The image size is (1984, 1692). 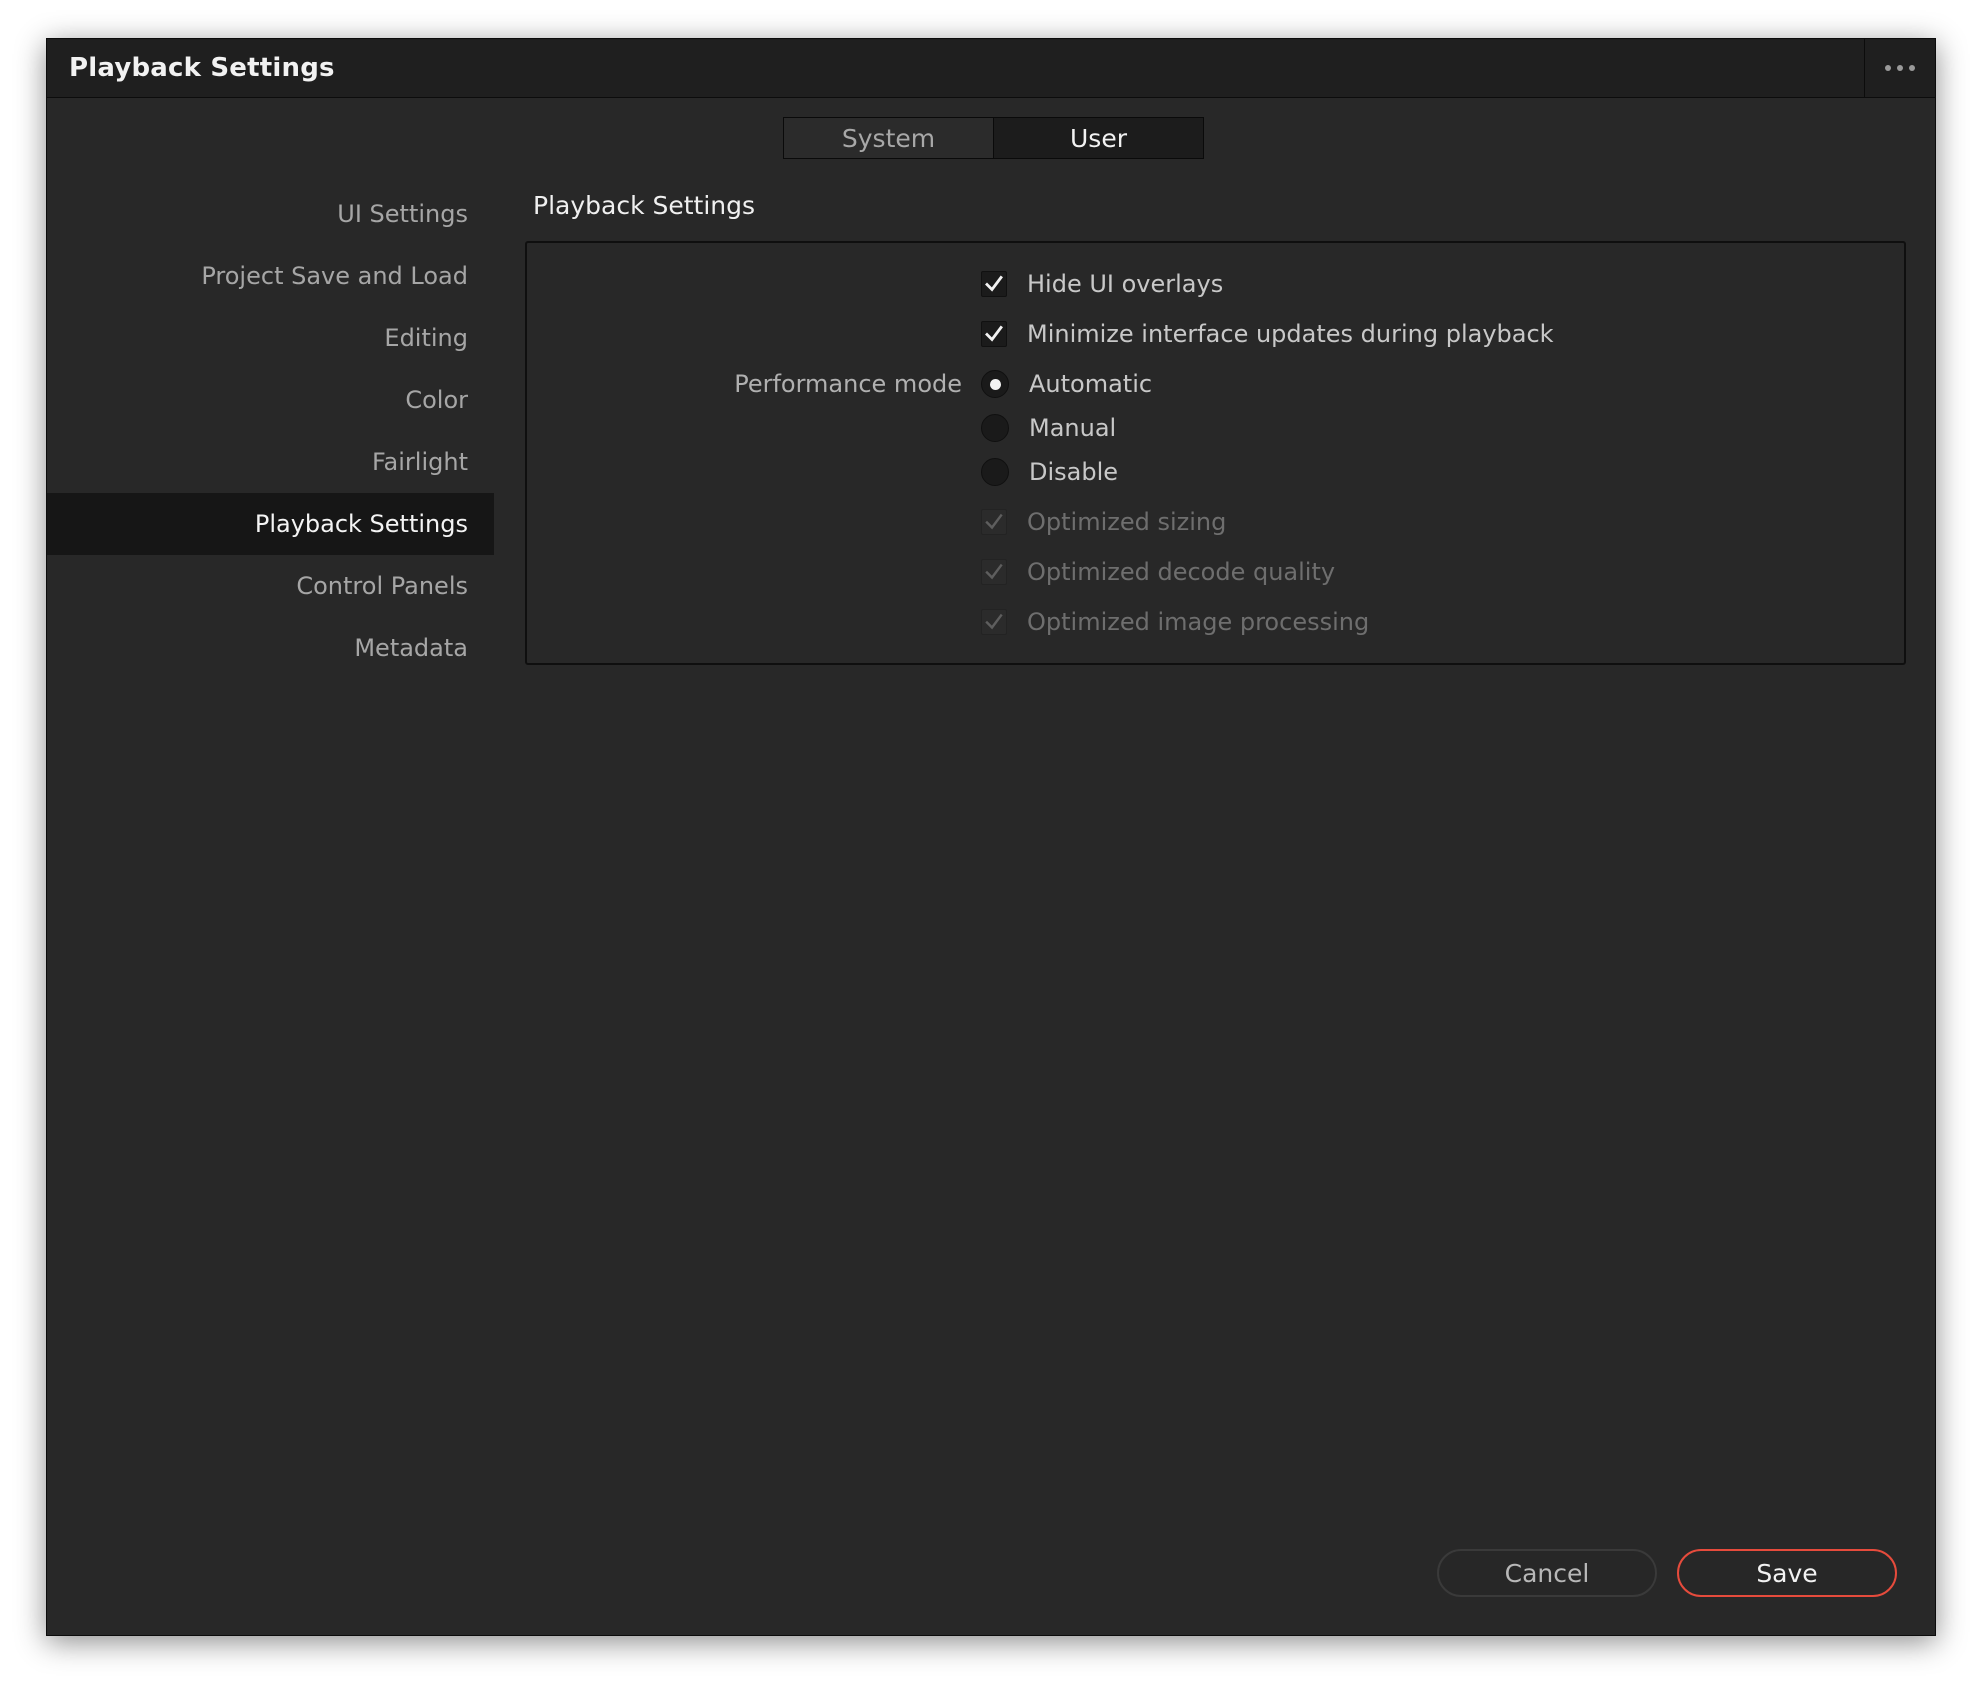 What do you see at coordinates (1787, 1573) in the screenshot?
I see `save-button: Save` at bounding box center [1787, 1573].